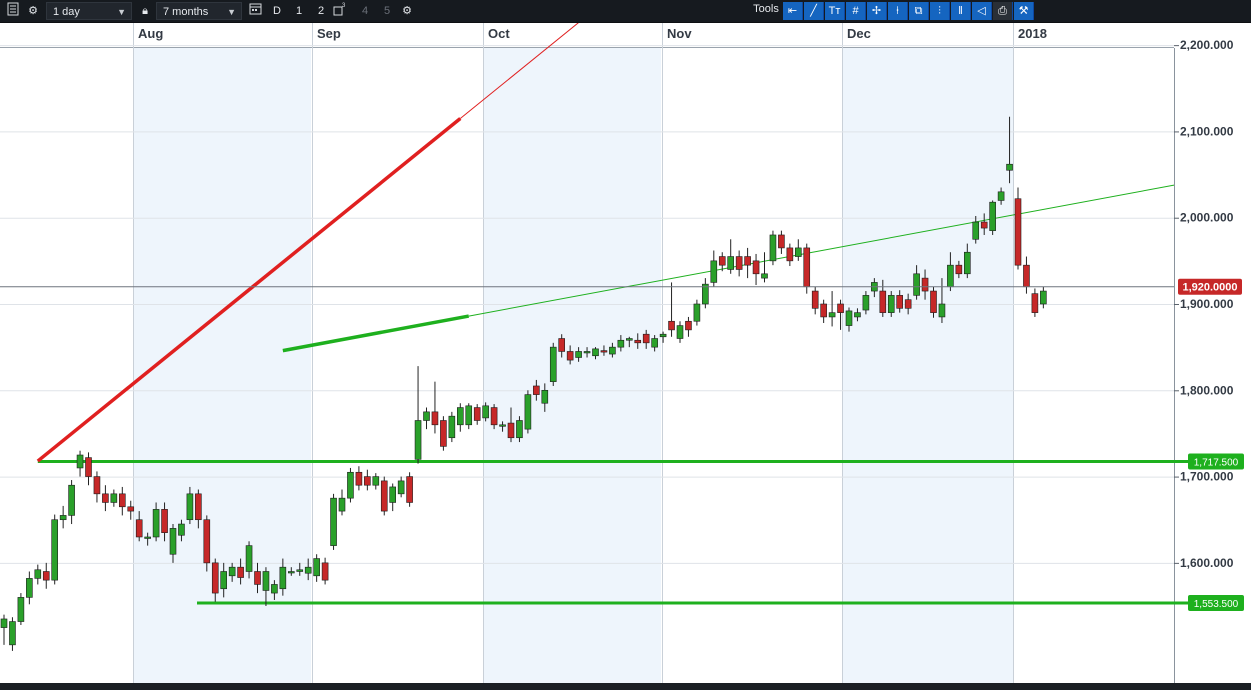  What do you see at coordinates (89, 11) in the screenshot?
I see `interval-select: 1 day ▼` at bounding box center [89, 11].